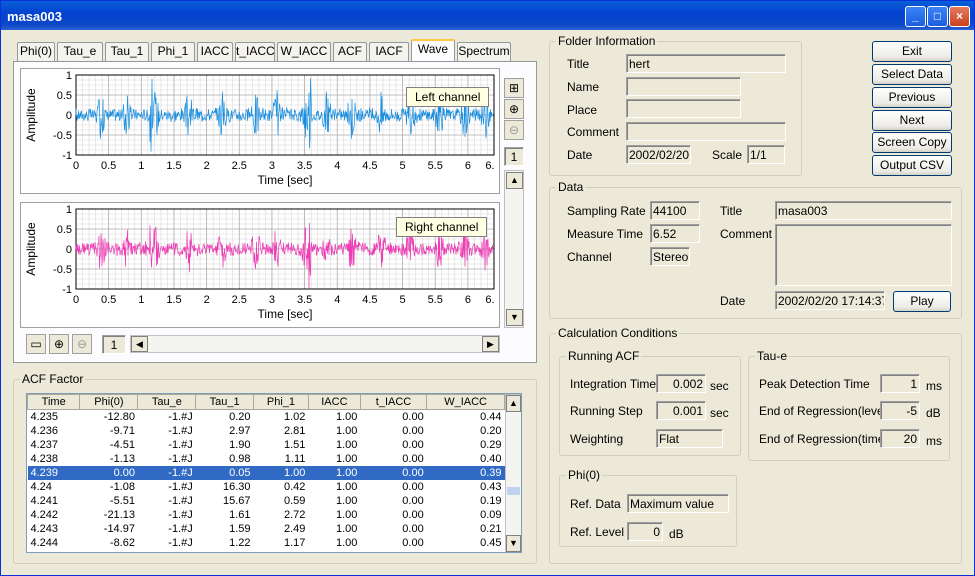 The height and width of the screenshot is (576, 975). Describe the element at coordinates (266, 459) in the screenshot. I see `table-row: 4.238 -1.13 -1.#J 0.98 1.11 1.00 0.00 0.40` at that location.